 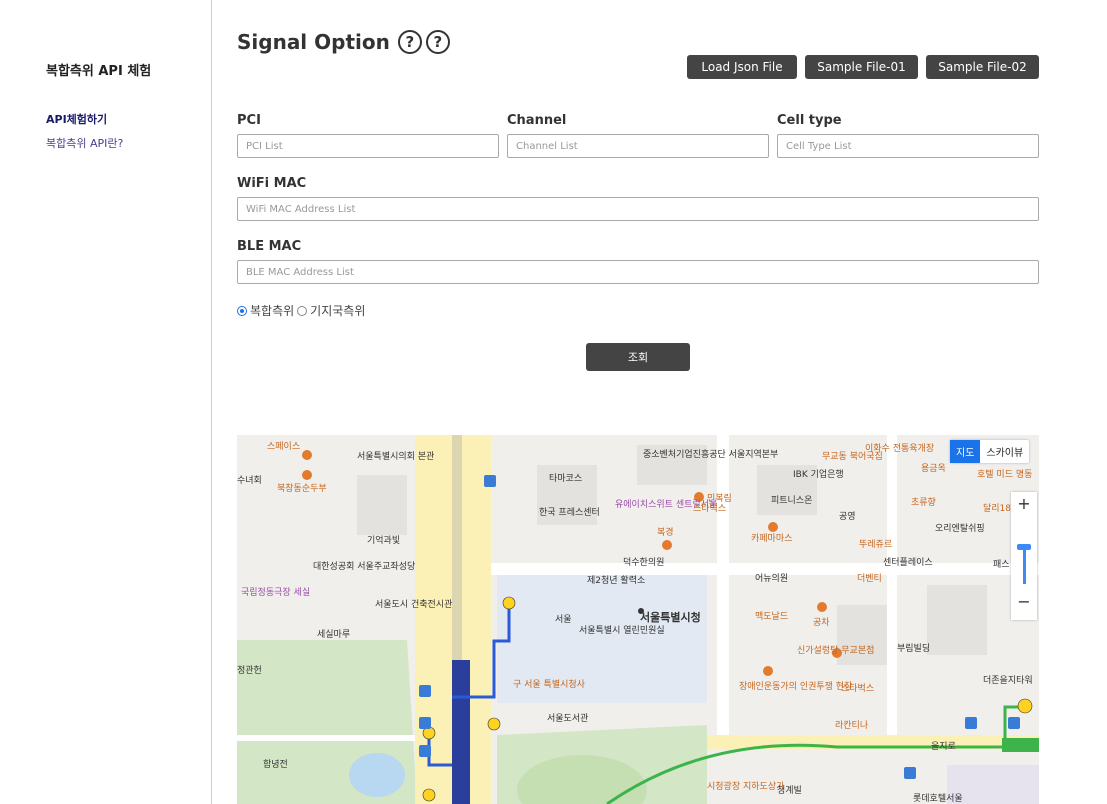 I want to click on map-label: 서울특별시 열린민원실, so click(x=622, y=631).